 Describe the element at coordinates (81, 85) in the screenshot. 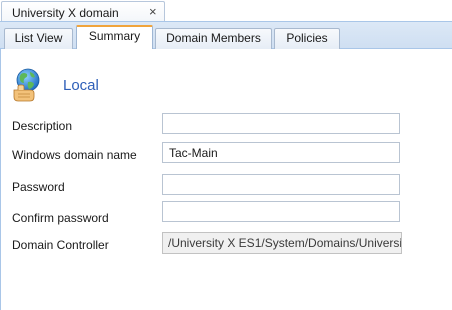

I see `domain-title: Local` at that location.